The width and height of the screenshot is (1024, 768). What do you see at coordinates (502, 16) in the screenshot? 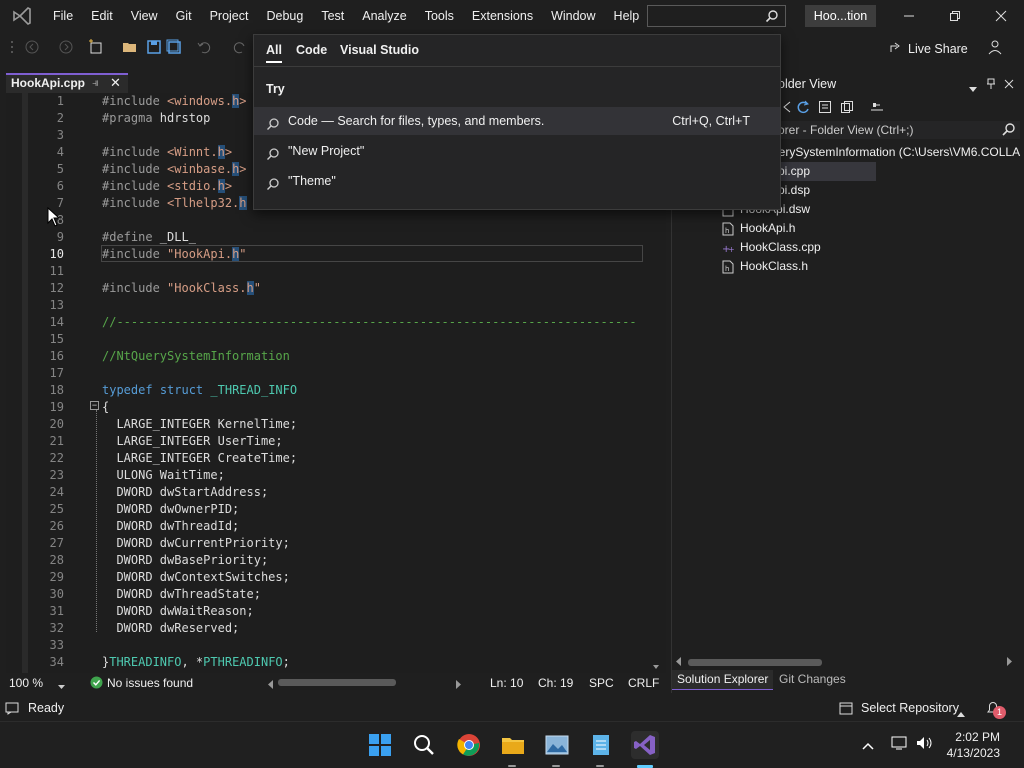
I see `menu-extensions: Extensions` at bounding box center [502, 16].